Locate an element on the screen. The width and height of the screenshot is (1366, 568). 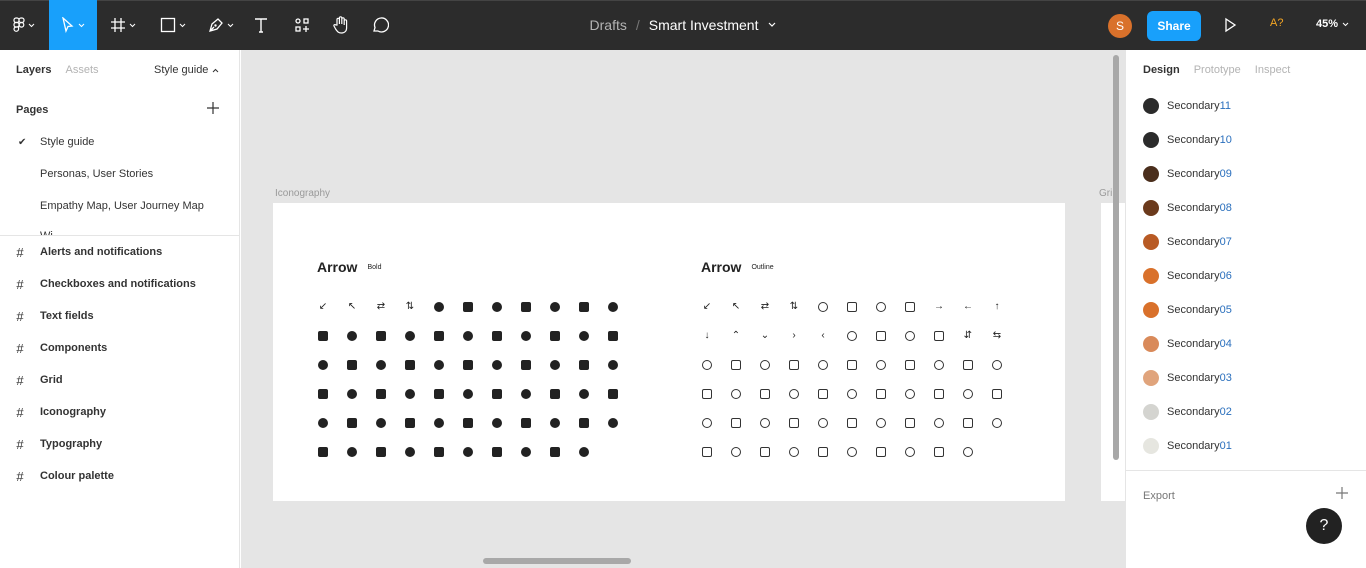
color-style-item: Secondary 02 is located at coordinates (1187, 412).